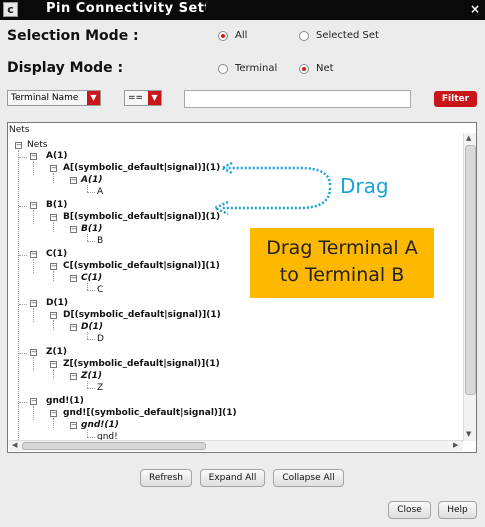 The height and width of the screenshot is (527, 485). Describe the element at coordinates (342, 263) in the screenshot. I see `instruction-callout: Drag Terminal A to Terminal B` at that location.